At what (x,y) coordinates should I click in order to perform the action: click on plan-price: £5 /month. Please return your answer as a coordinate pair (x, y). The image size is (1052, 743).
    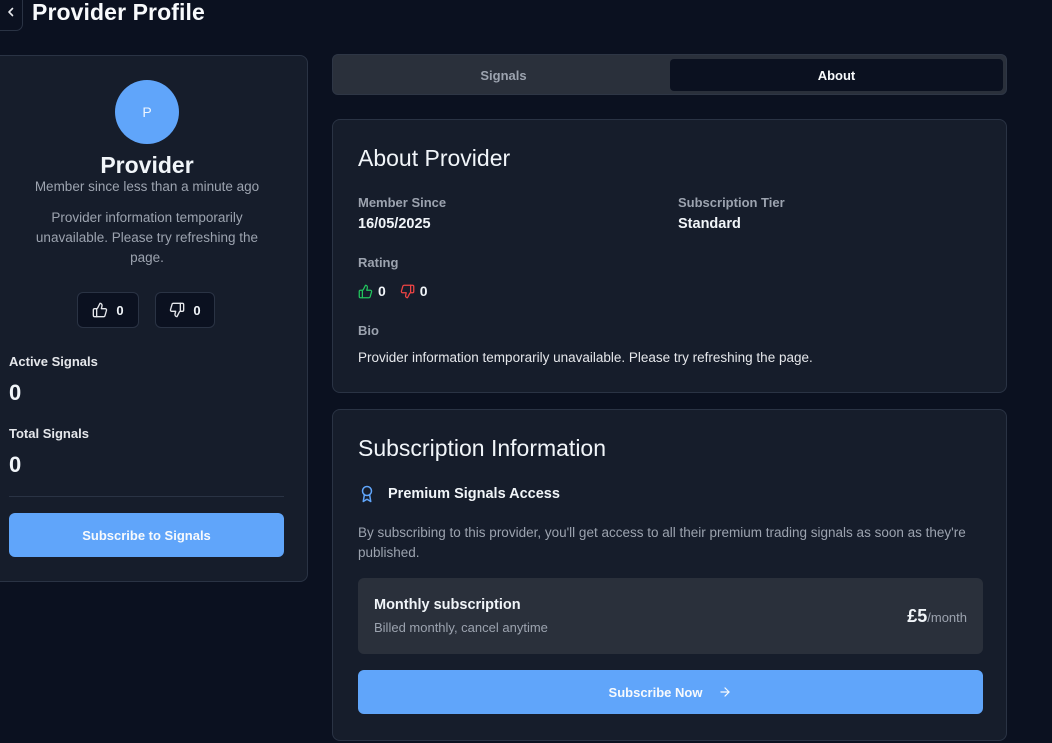
    Looking at the image, I should click on (937, 616).